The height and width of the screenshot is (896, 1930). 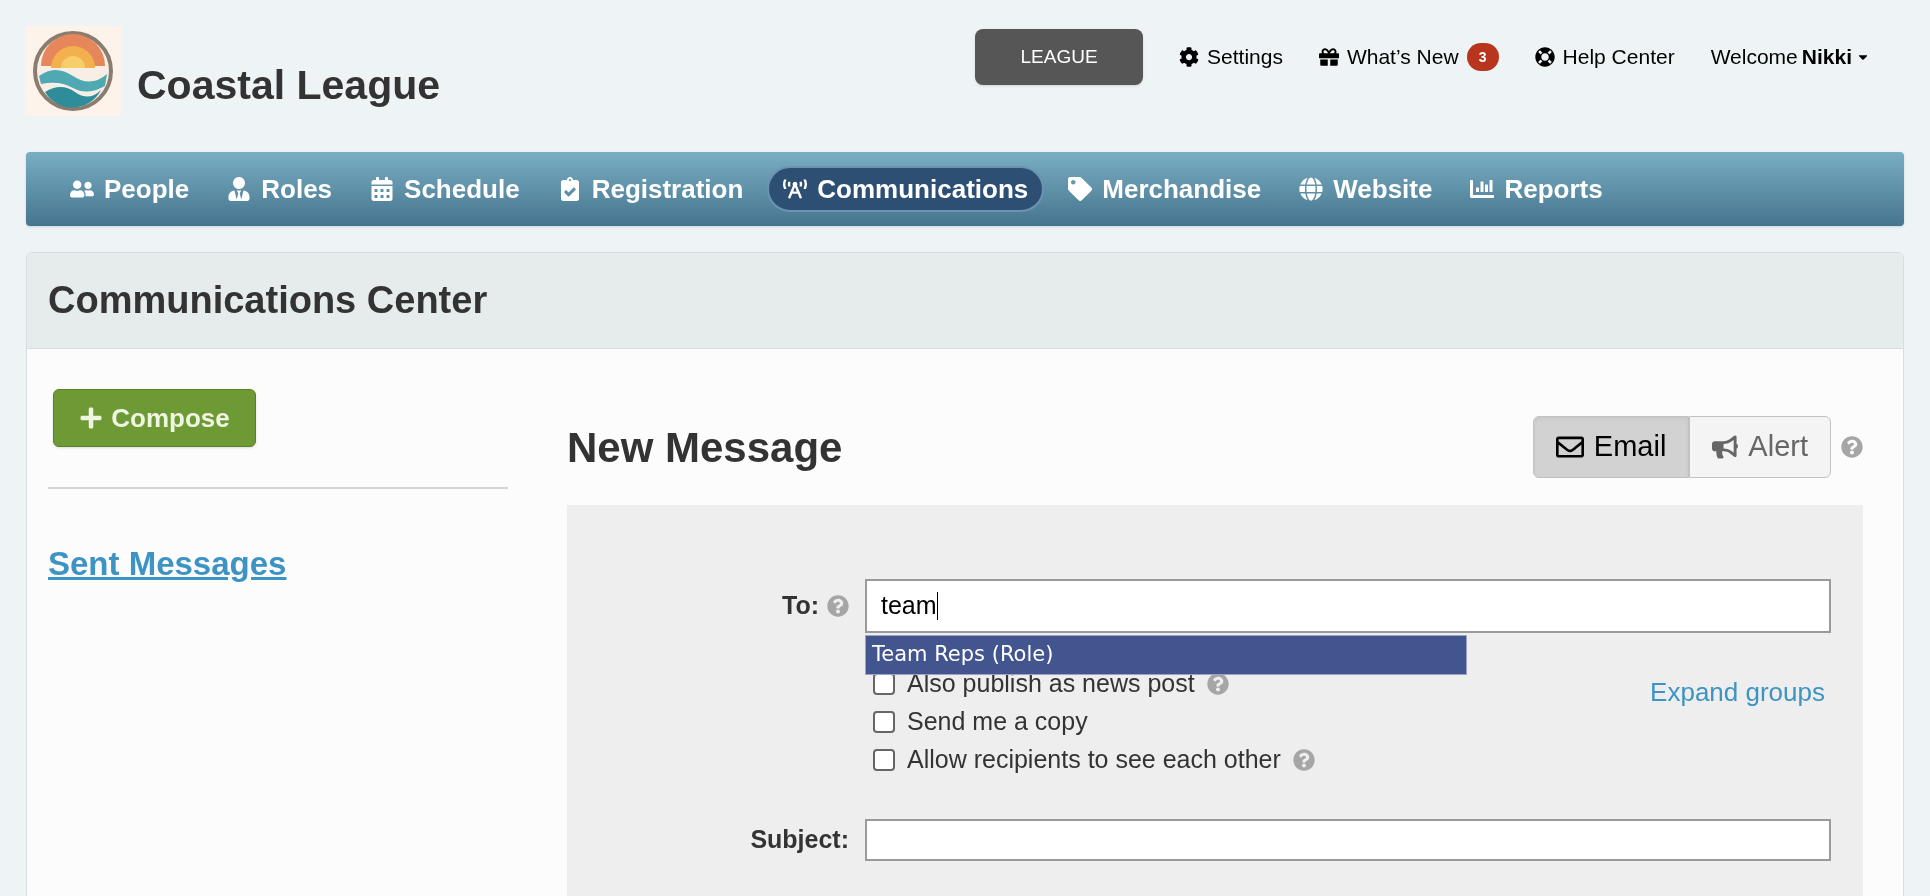 I want to click on nav-tab: Reports, so click(x=1536, y=189).